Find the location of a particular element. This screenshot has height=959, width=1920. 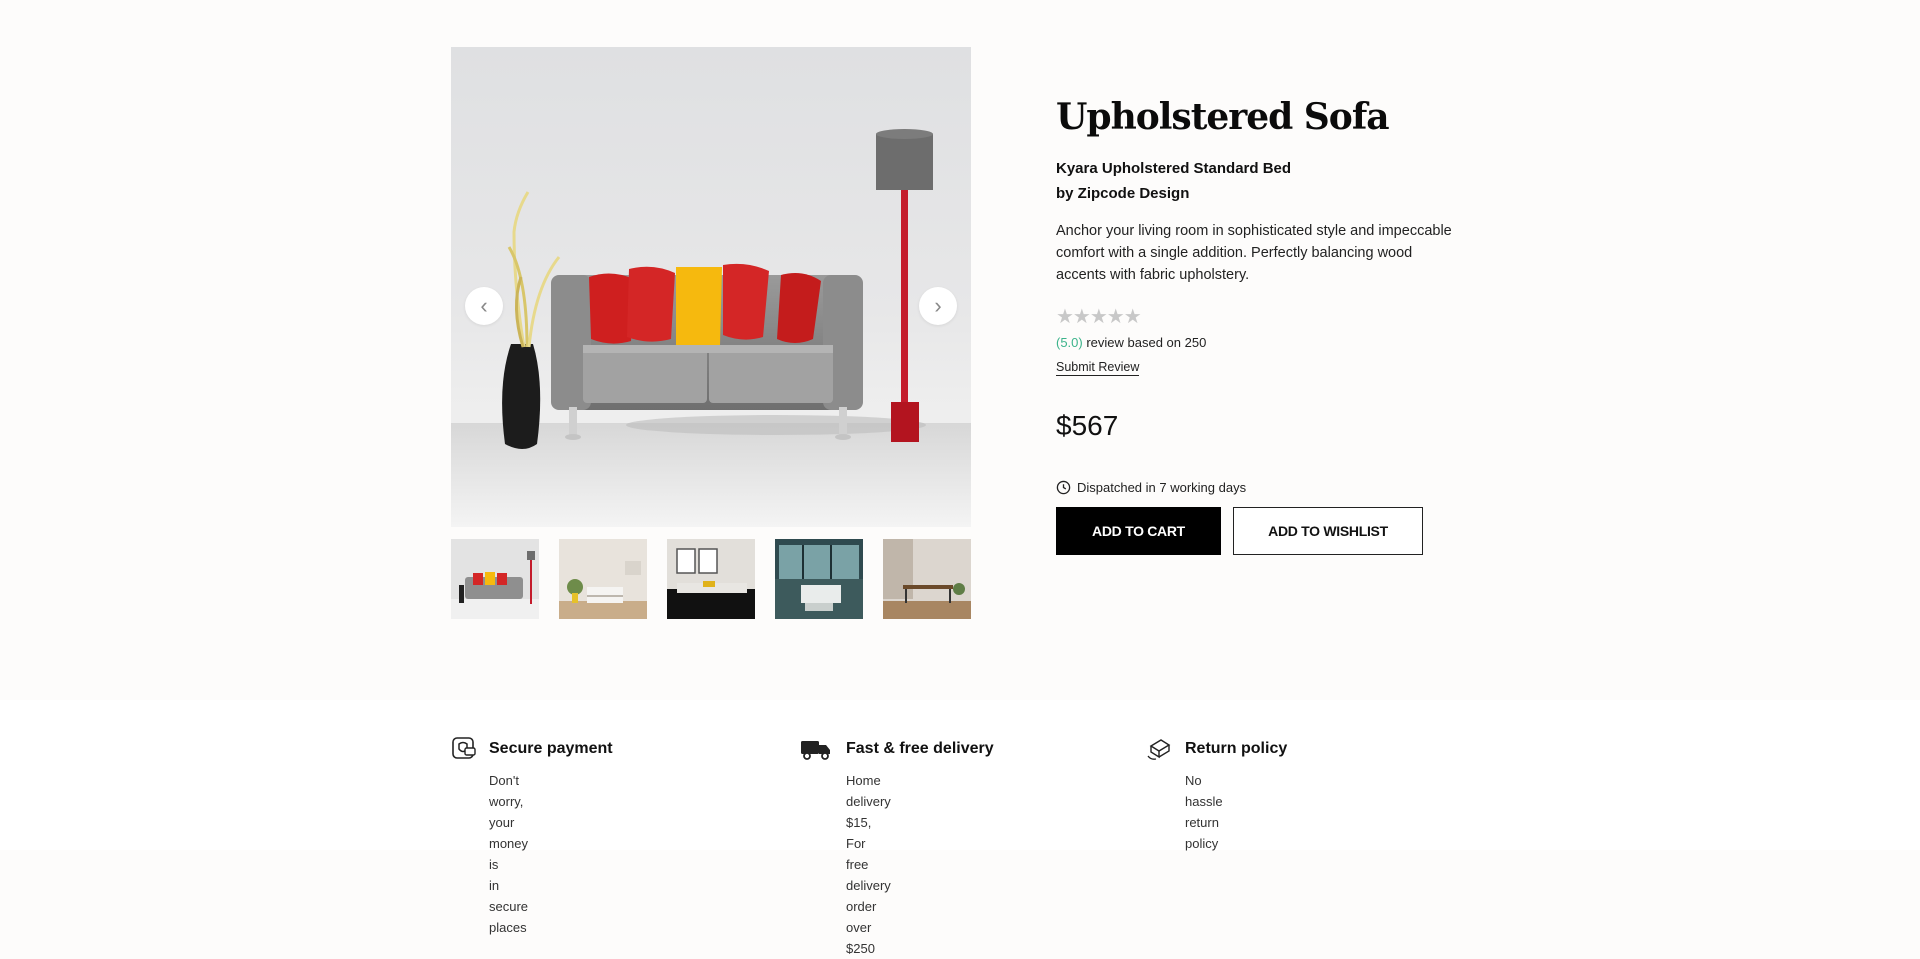

product-title: Upholstered Sofa is located at coordinates (1223, 117).